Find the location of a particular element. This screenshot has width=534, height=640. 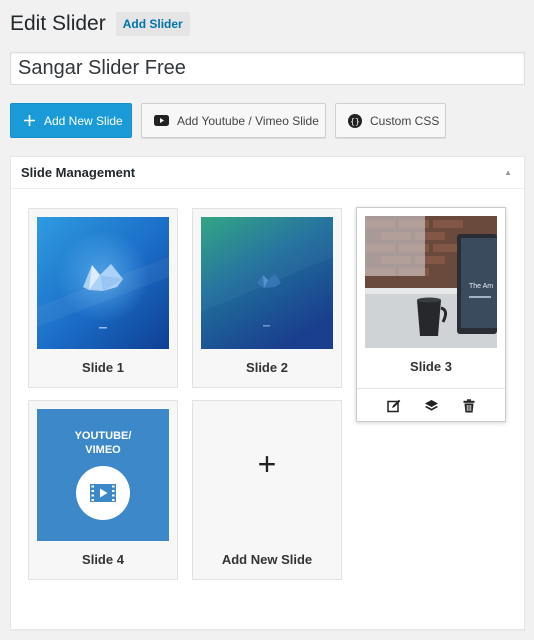

slide-1-thumbnail is located at coordinates (103, 283).